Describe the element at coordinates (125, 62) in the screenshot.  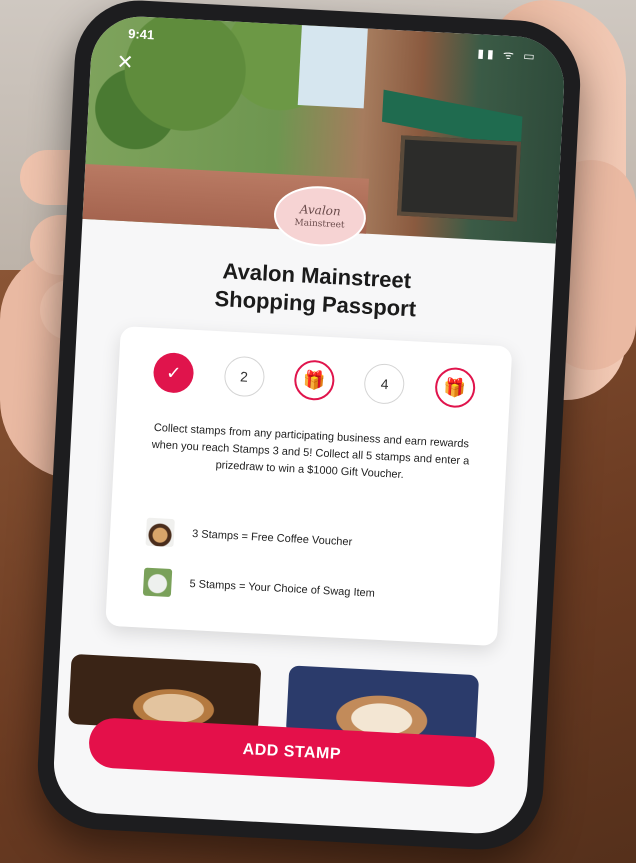
I see `close-icon: ✕` at that location.